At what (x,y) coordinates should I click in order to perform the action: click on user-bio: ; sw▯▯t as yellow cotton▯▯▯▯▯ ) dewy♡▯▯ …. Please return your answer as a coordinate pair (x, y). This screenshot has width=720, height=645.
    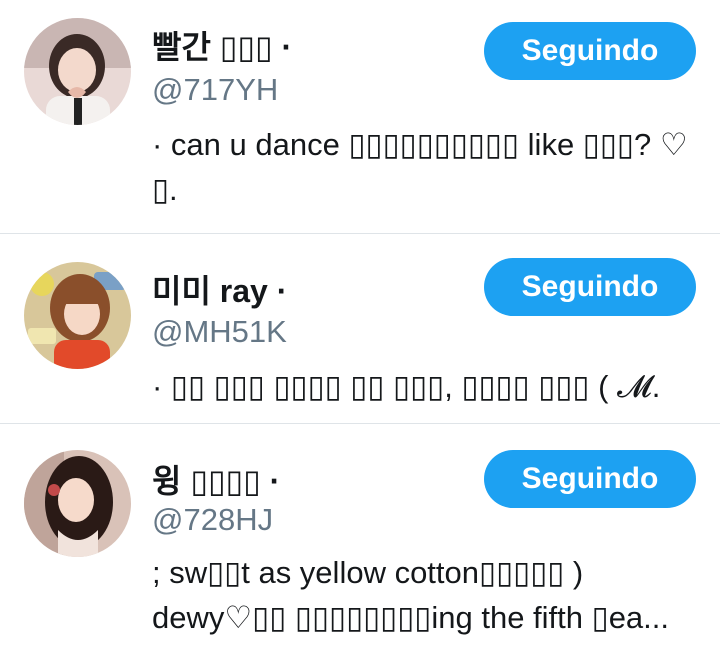
    Looking at the image, I should click on (411, 595).